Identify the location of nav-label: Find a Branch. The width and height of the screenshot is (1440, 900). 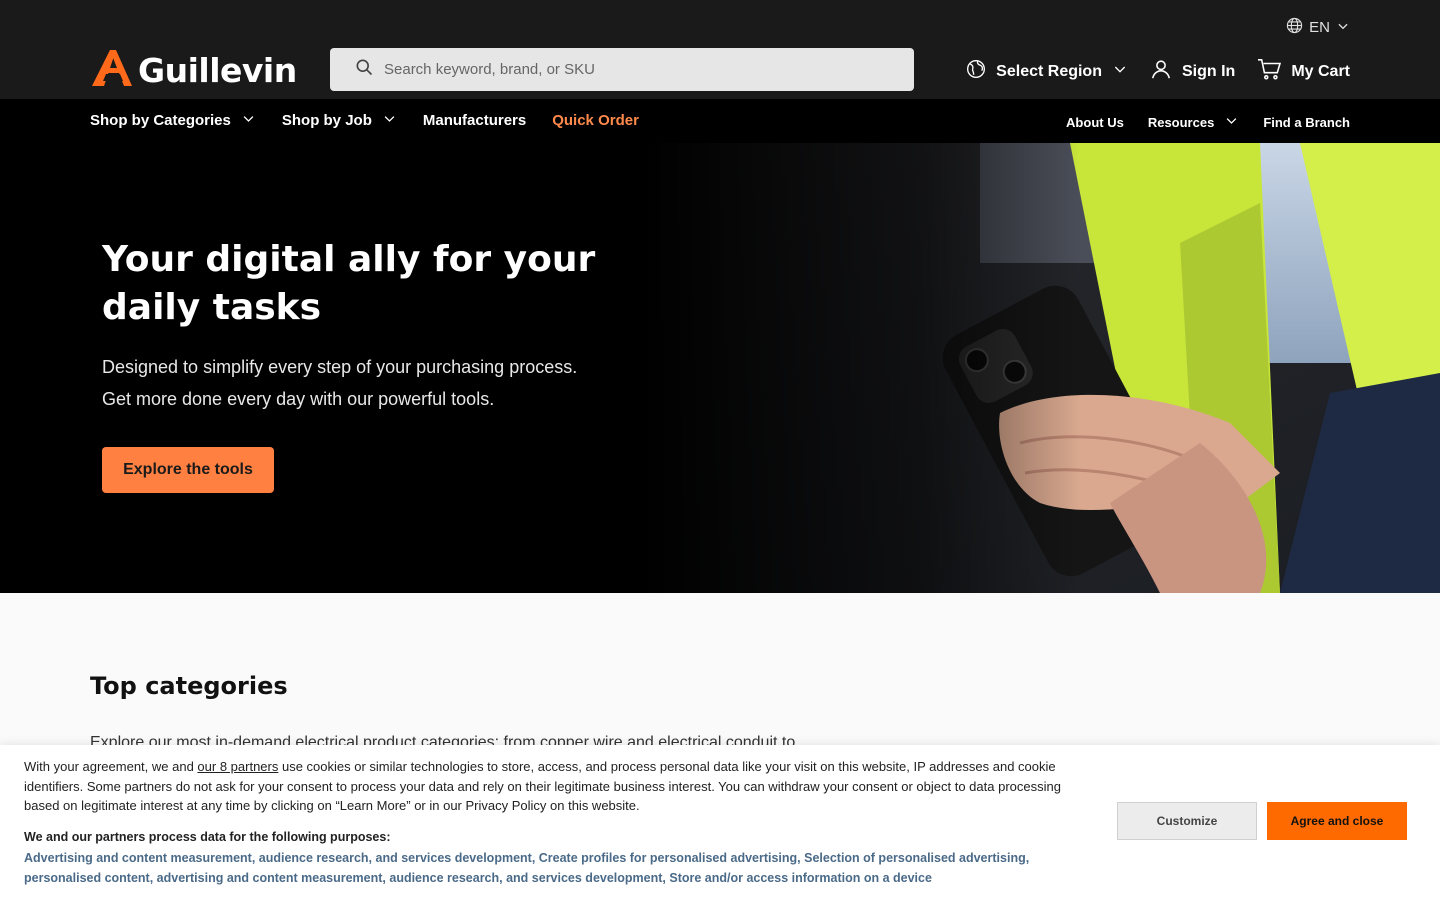
(1306, 122).